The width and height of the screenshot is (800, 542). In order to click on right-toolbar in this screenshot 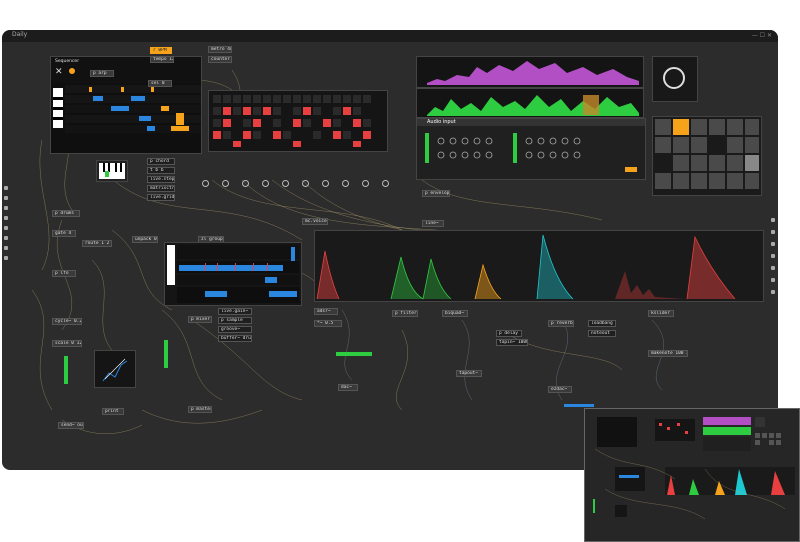, I will do `click(773, 265)`.